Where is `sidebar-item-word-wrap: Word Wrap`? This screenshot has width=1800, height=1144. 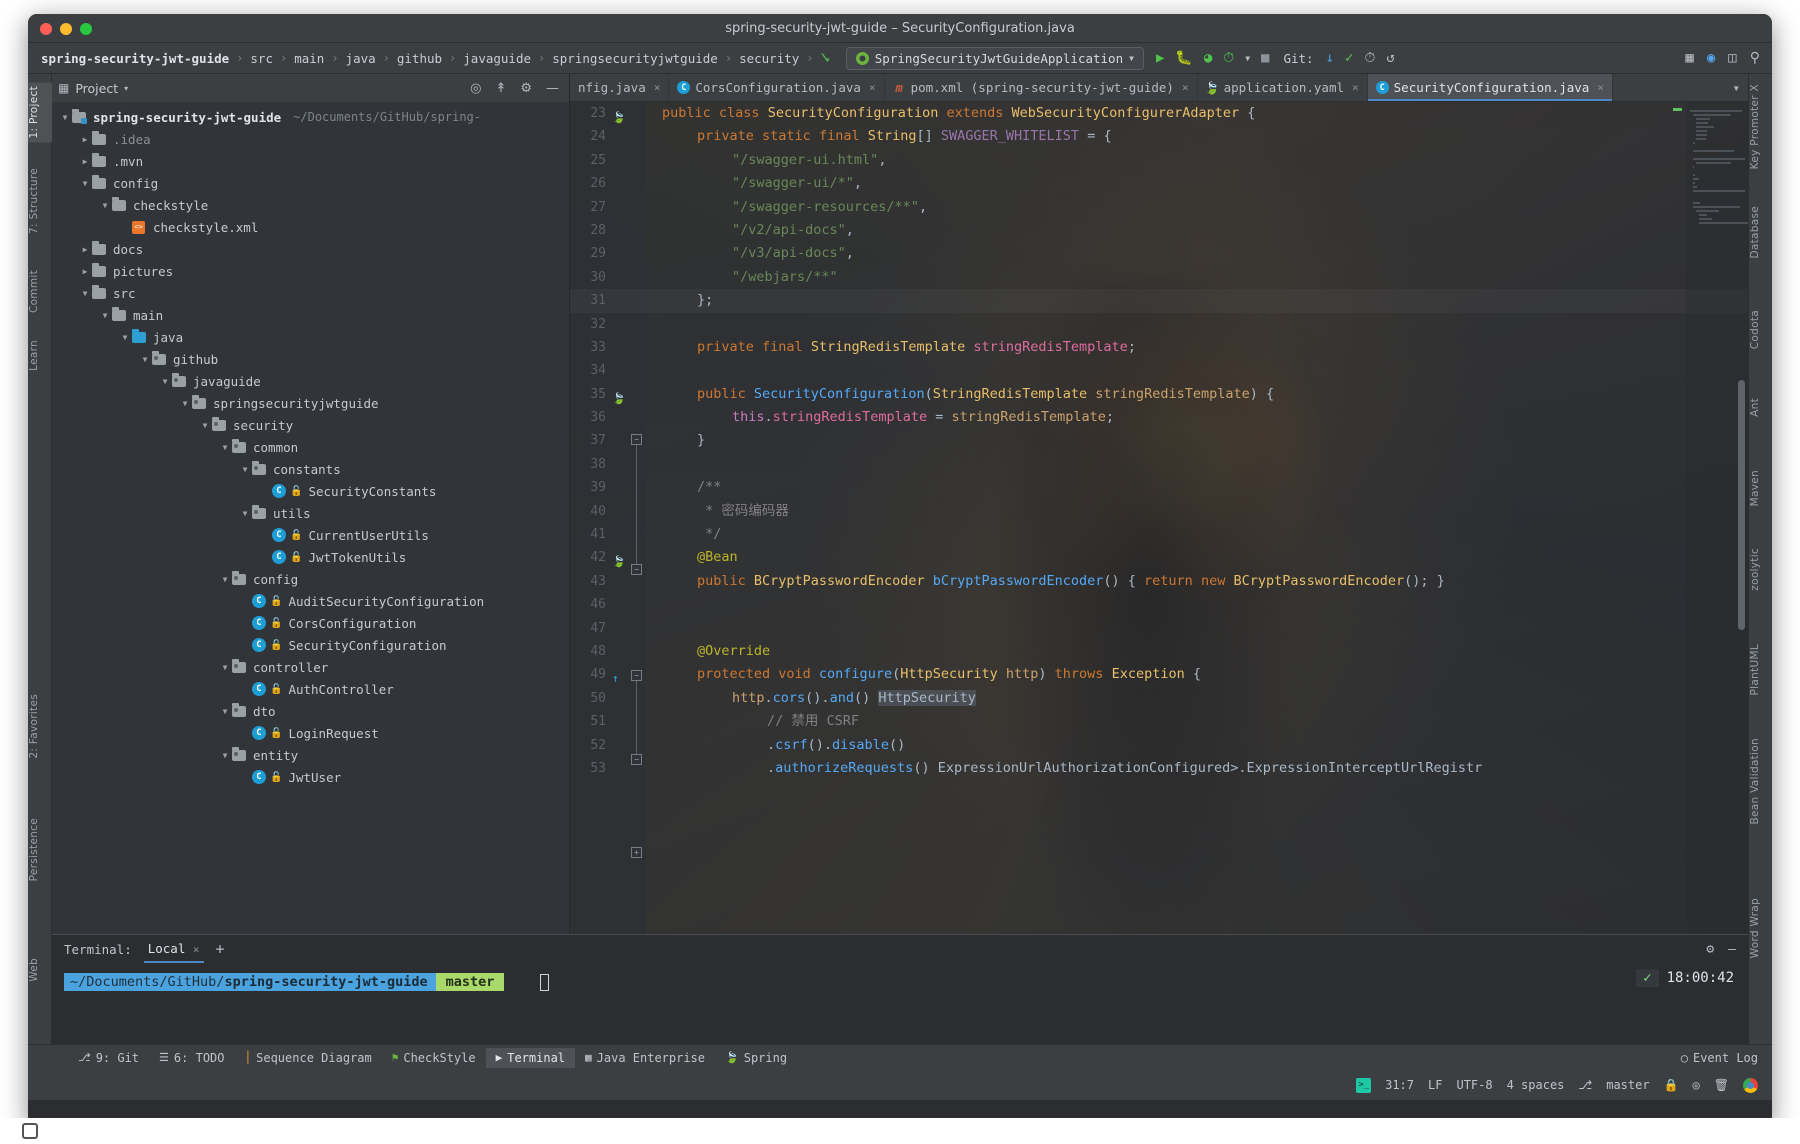 sidebar-item-word-wrap: Word Wrap is located at coordinates (1760, 928).